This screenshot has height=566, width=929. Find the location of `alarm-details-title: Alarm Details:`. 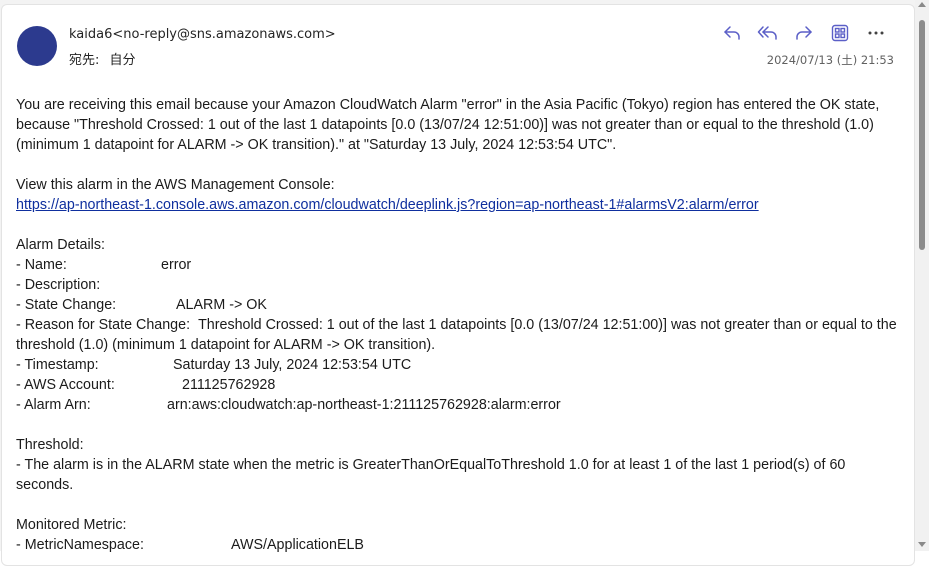

alarm-details-title: Alarm Details: is located at coordinates (60, 245).